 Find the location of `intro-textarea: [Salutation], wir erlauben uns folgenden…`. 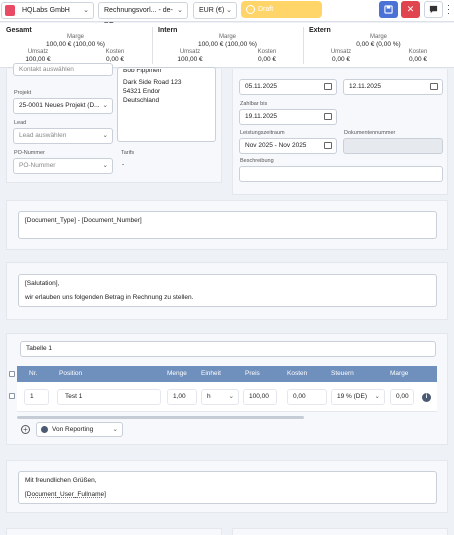

intro-textarea: [Salutation], wir erlauben uns folgenden… is located at coordinates (227, 290).